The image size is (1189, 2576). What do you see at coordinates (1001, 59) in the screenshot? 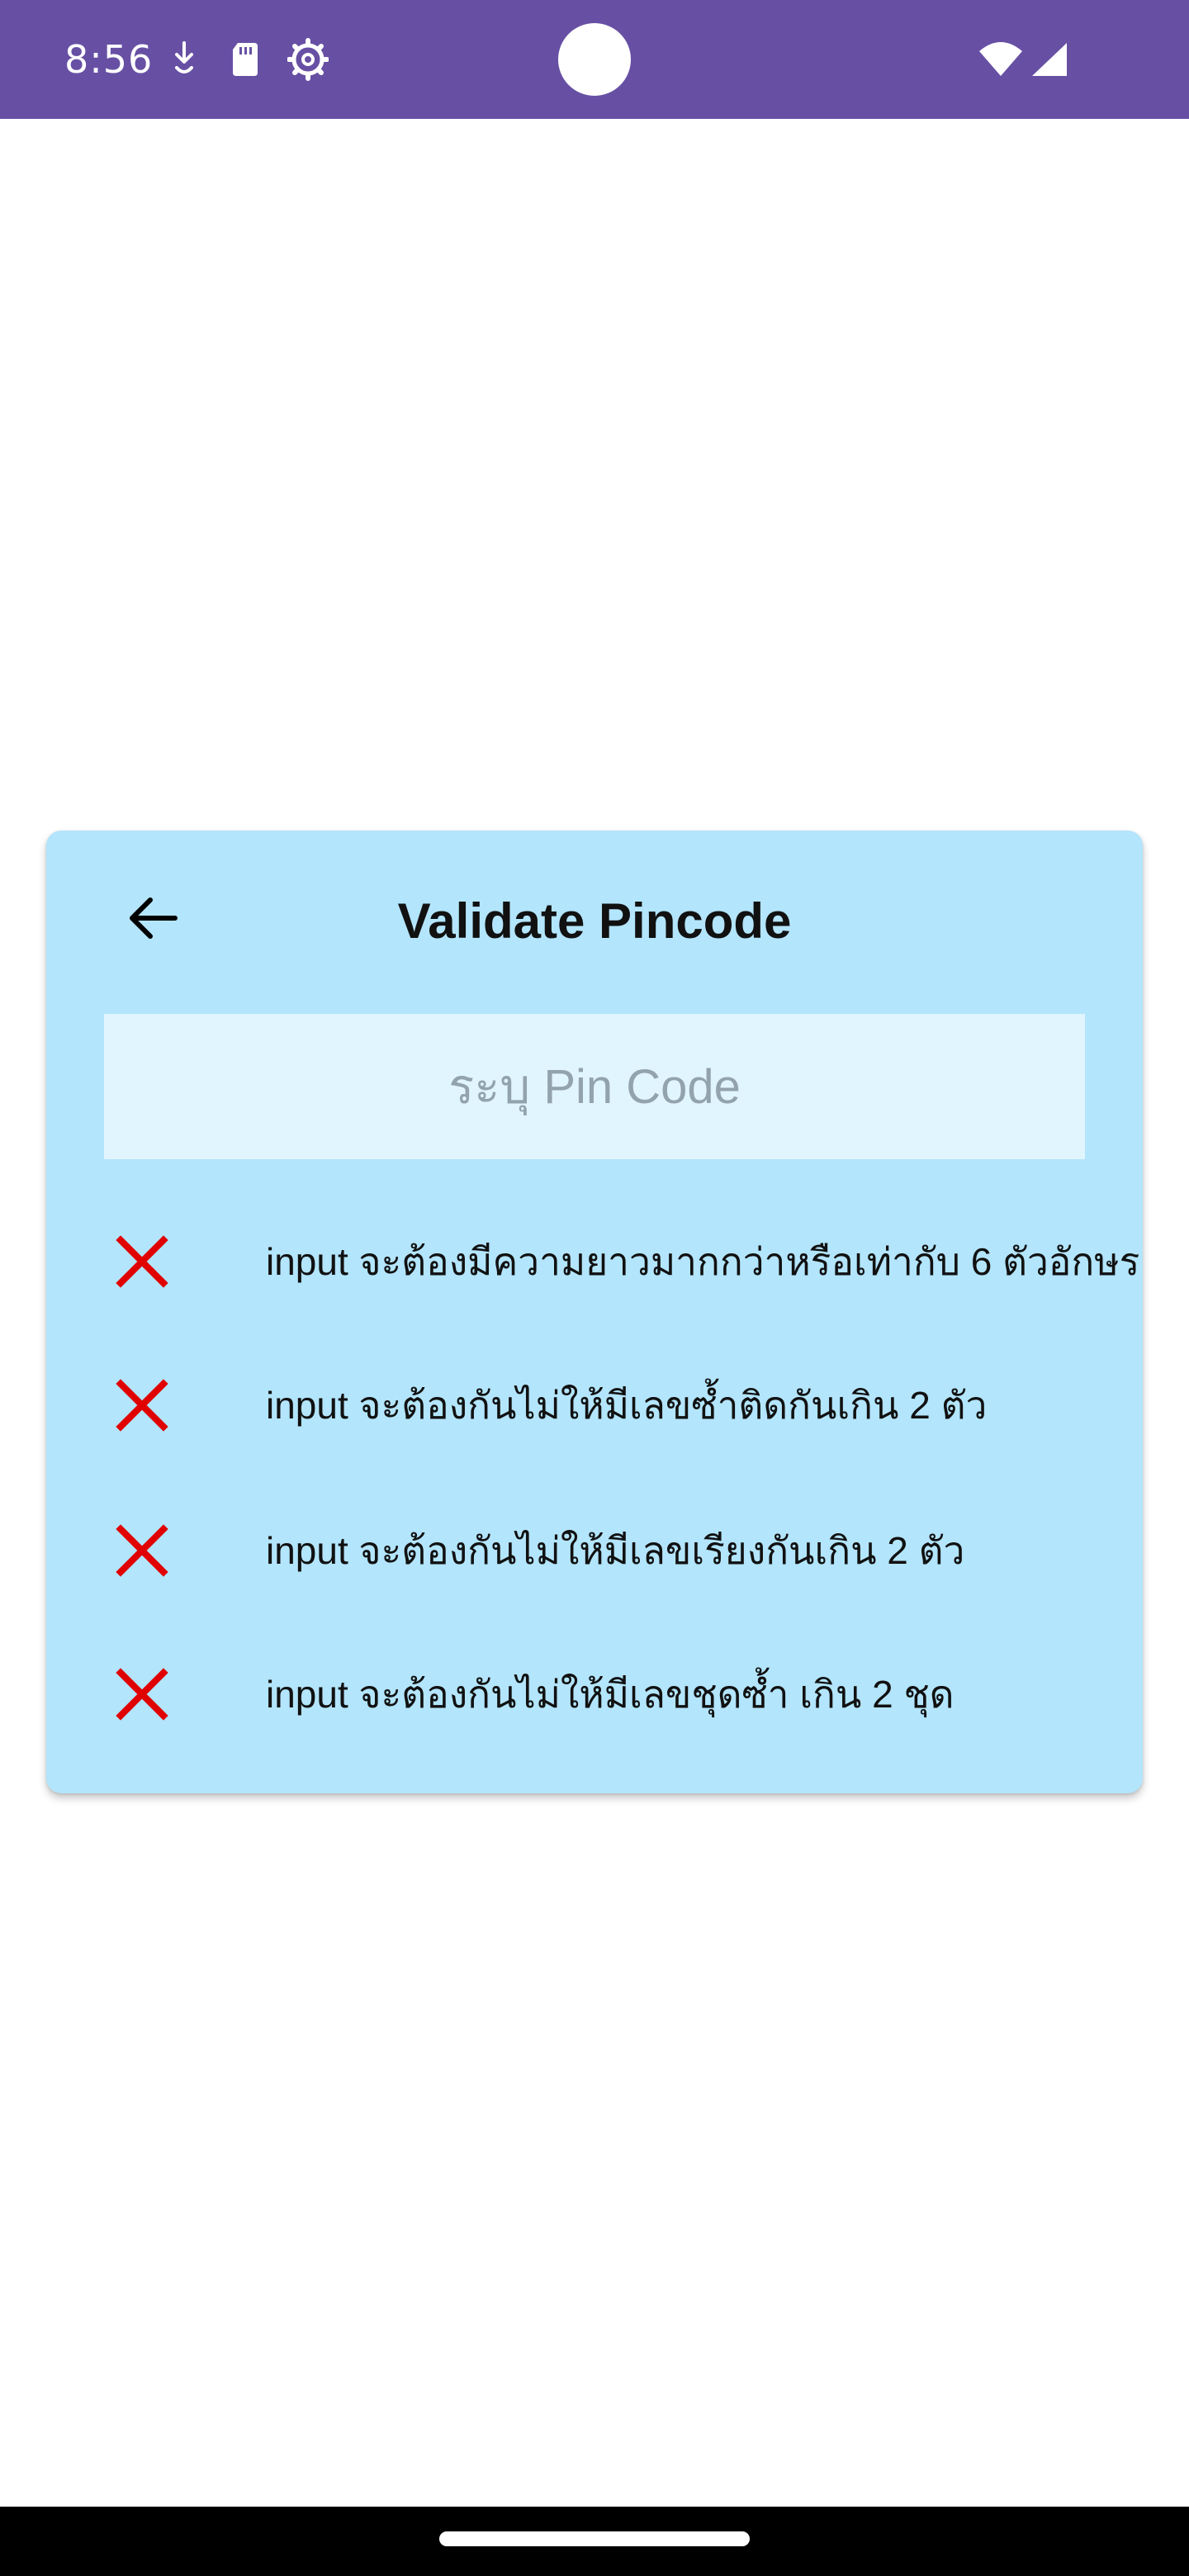
I see `wifi-icon` at bounding box center [1001, 59].